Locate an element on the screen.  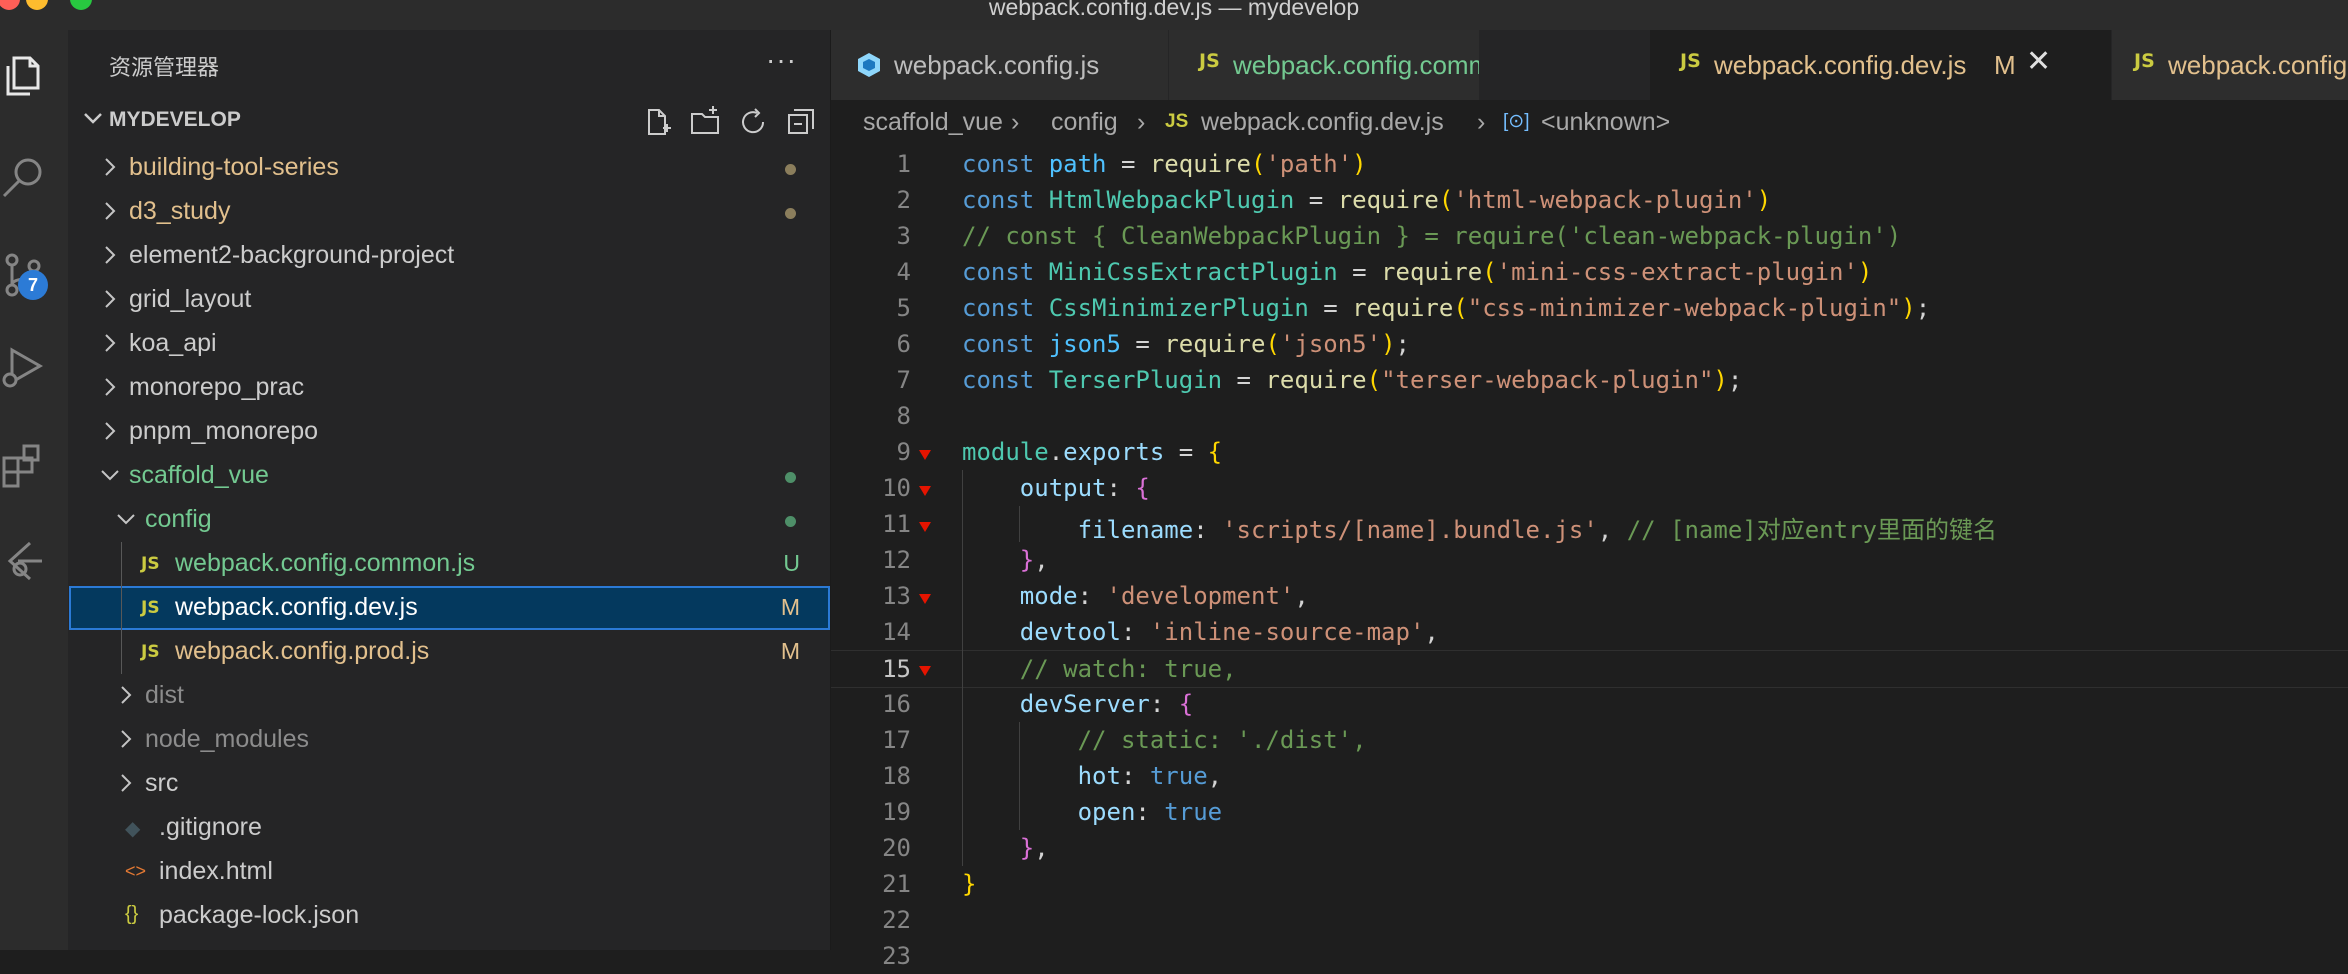
code-line: 21} is located at coordinates (1589, 884).